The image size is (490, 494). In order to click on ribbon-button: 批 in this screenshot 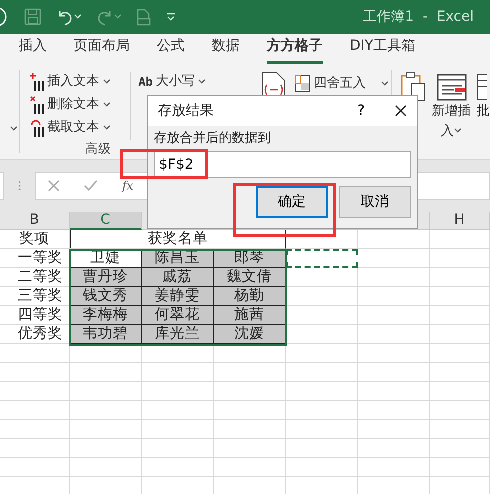, I will do `click(483, 112)`.